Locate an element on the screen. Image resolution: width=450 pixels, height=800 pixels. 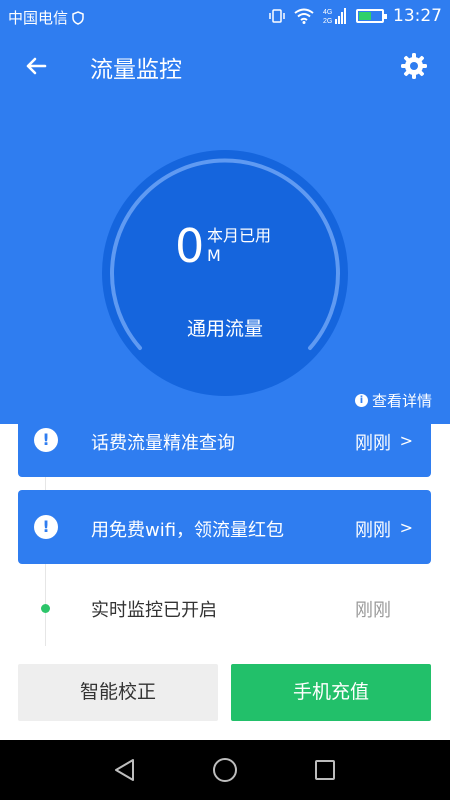
gear-icon is located at coordinates (414, 66).